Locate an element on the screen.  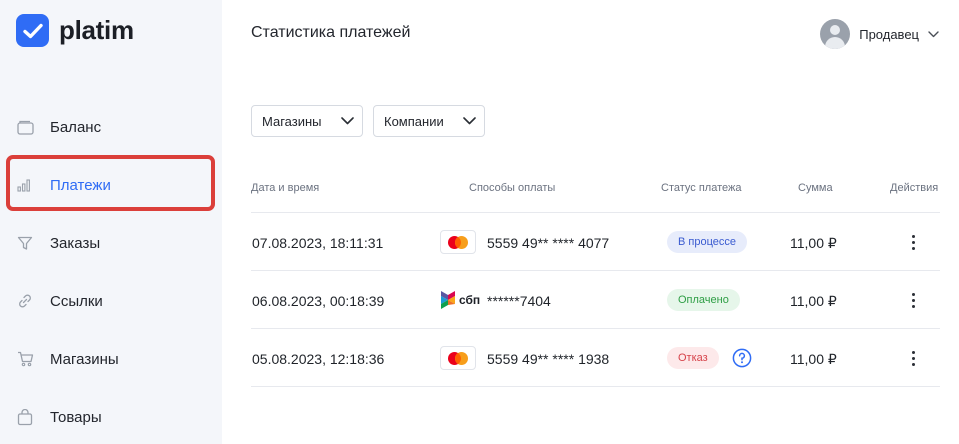
wallet-icon is located at coordinates (25, 127).